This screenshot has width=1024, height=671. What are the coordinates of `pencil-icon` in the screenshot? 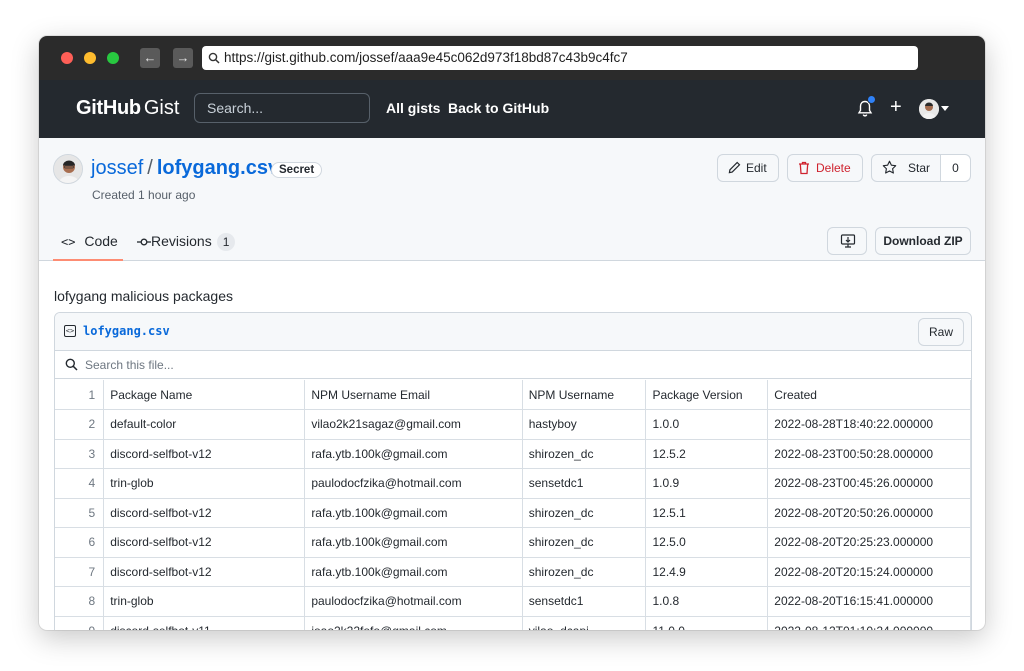 It's located at (734, 167).